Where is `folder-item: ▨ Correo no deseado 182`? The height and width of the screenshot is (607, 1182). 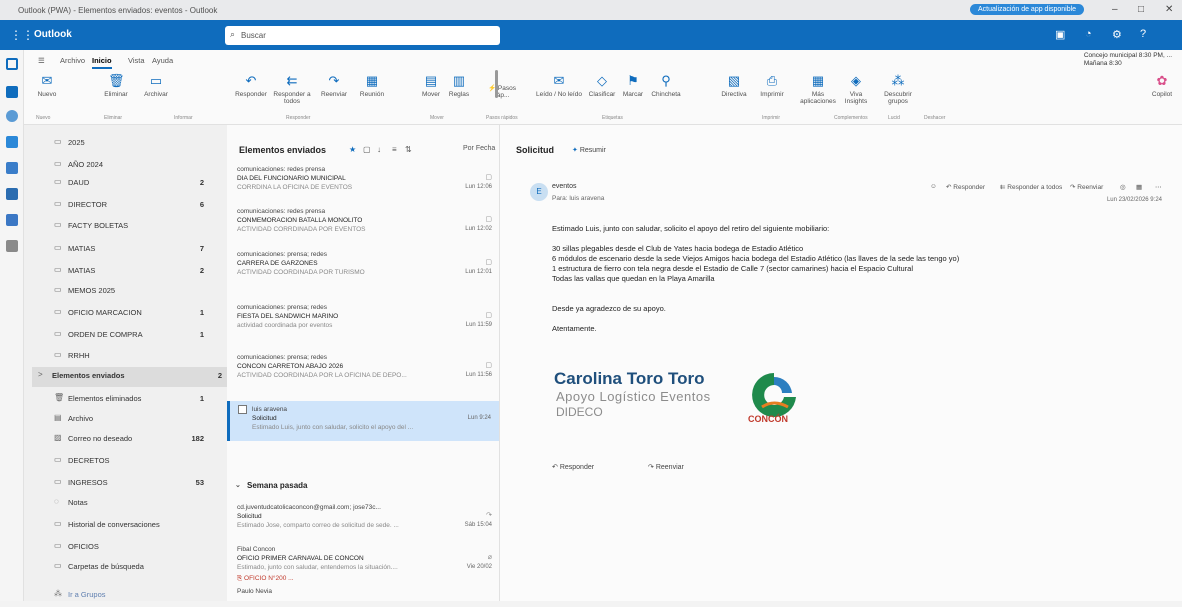
folder-item: ▨ Correo no deseado 182 is located at coordinates (139, 442).